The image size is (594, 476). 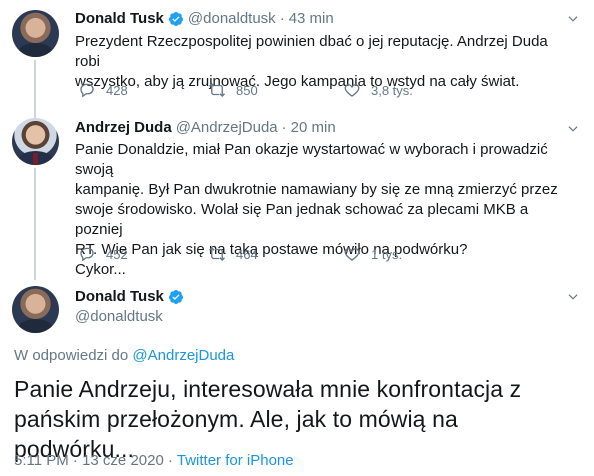 What do you see at coordinates (103, 254) in the screenshot?
I see `reply-button: 452` at bounding box center [103, 254].